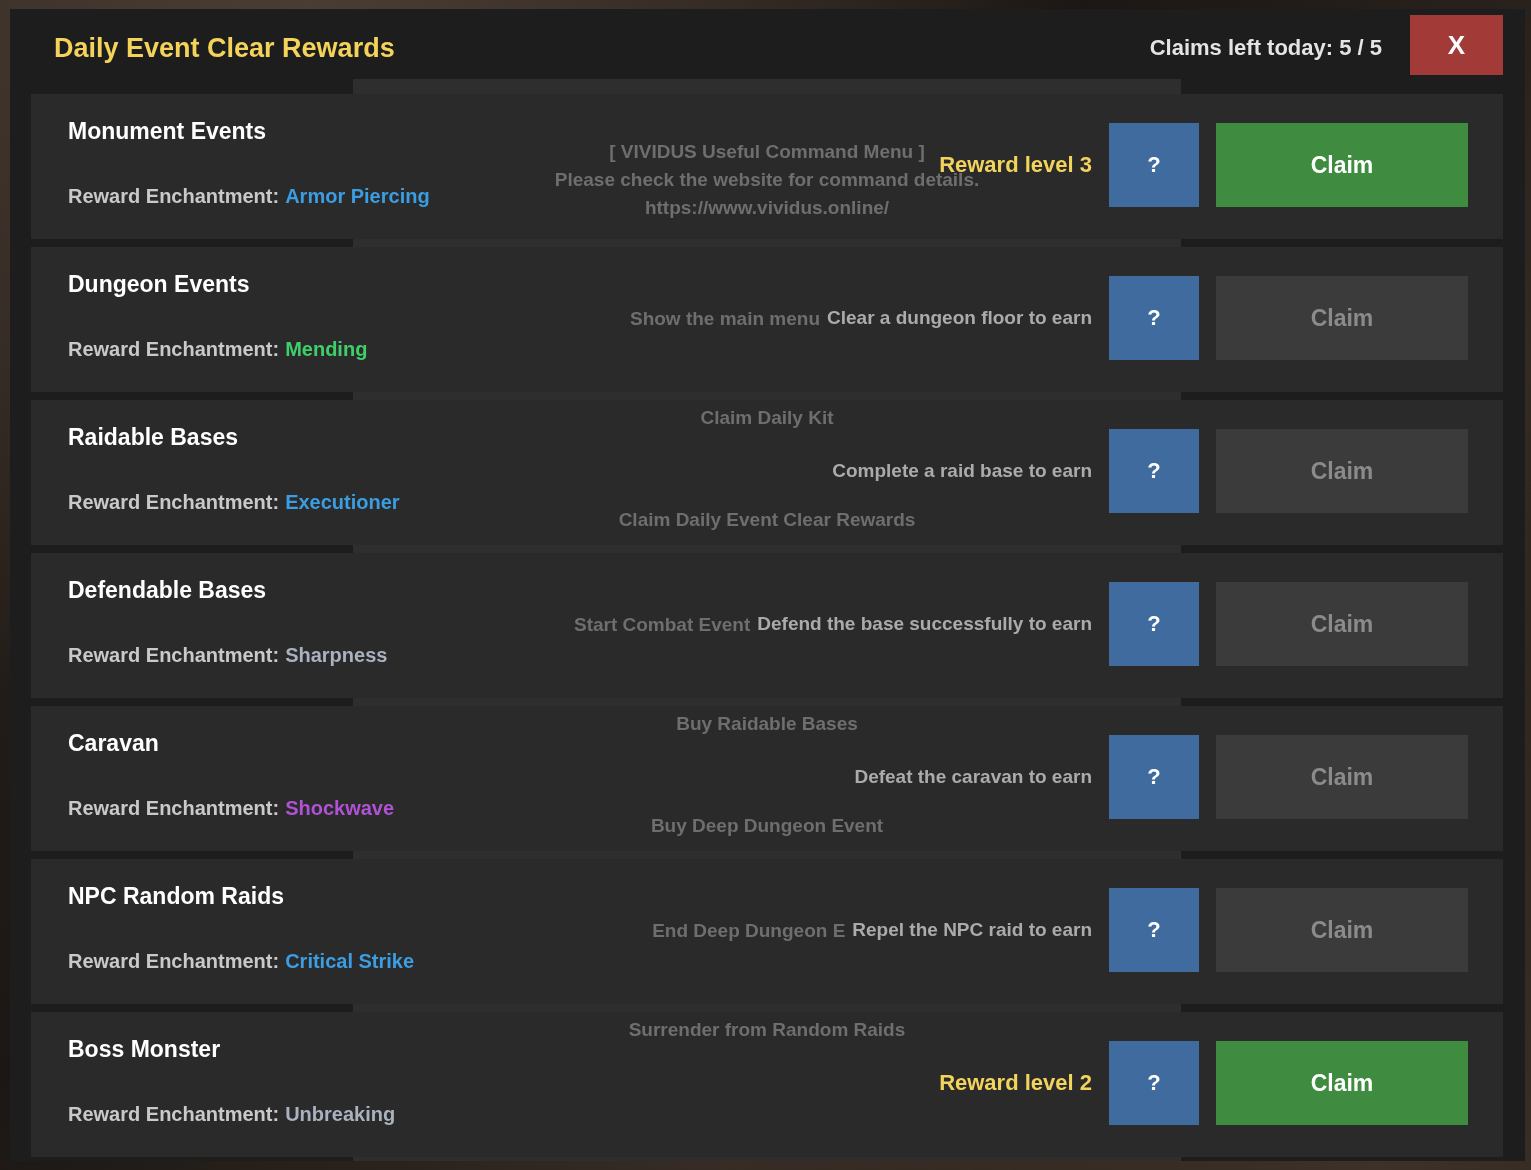 Image resolution: width=1531 pixels, height=1170 pixels. What do you see at coordinates (962, 471) in the screenshot?
I see `reward-status-text: Complete a raid base to earn` at bounding box center [962, 471].